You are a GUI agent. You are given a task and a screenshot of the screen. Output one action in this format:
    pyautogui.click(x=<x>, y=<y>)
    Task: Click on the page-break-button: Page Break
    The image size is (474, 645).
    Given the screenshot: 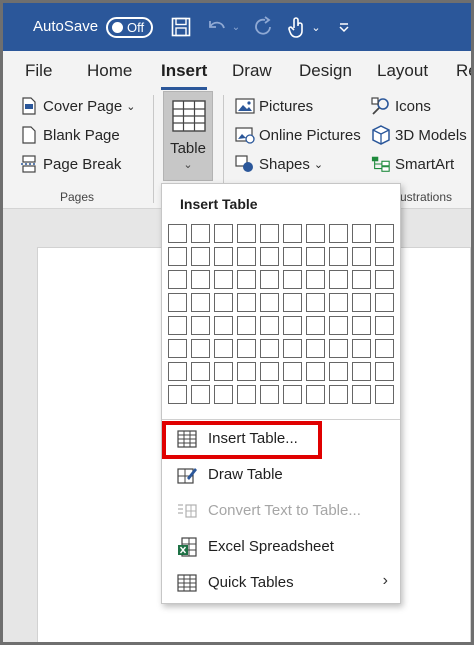 What is the action you would take?
    pyautogui.click(x=70, y=164)
    